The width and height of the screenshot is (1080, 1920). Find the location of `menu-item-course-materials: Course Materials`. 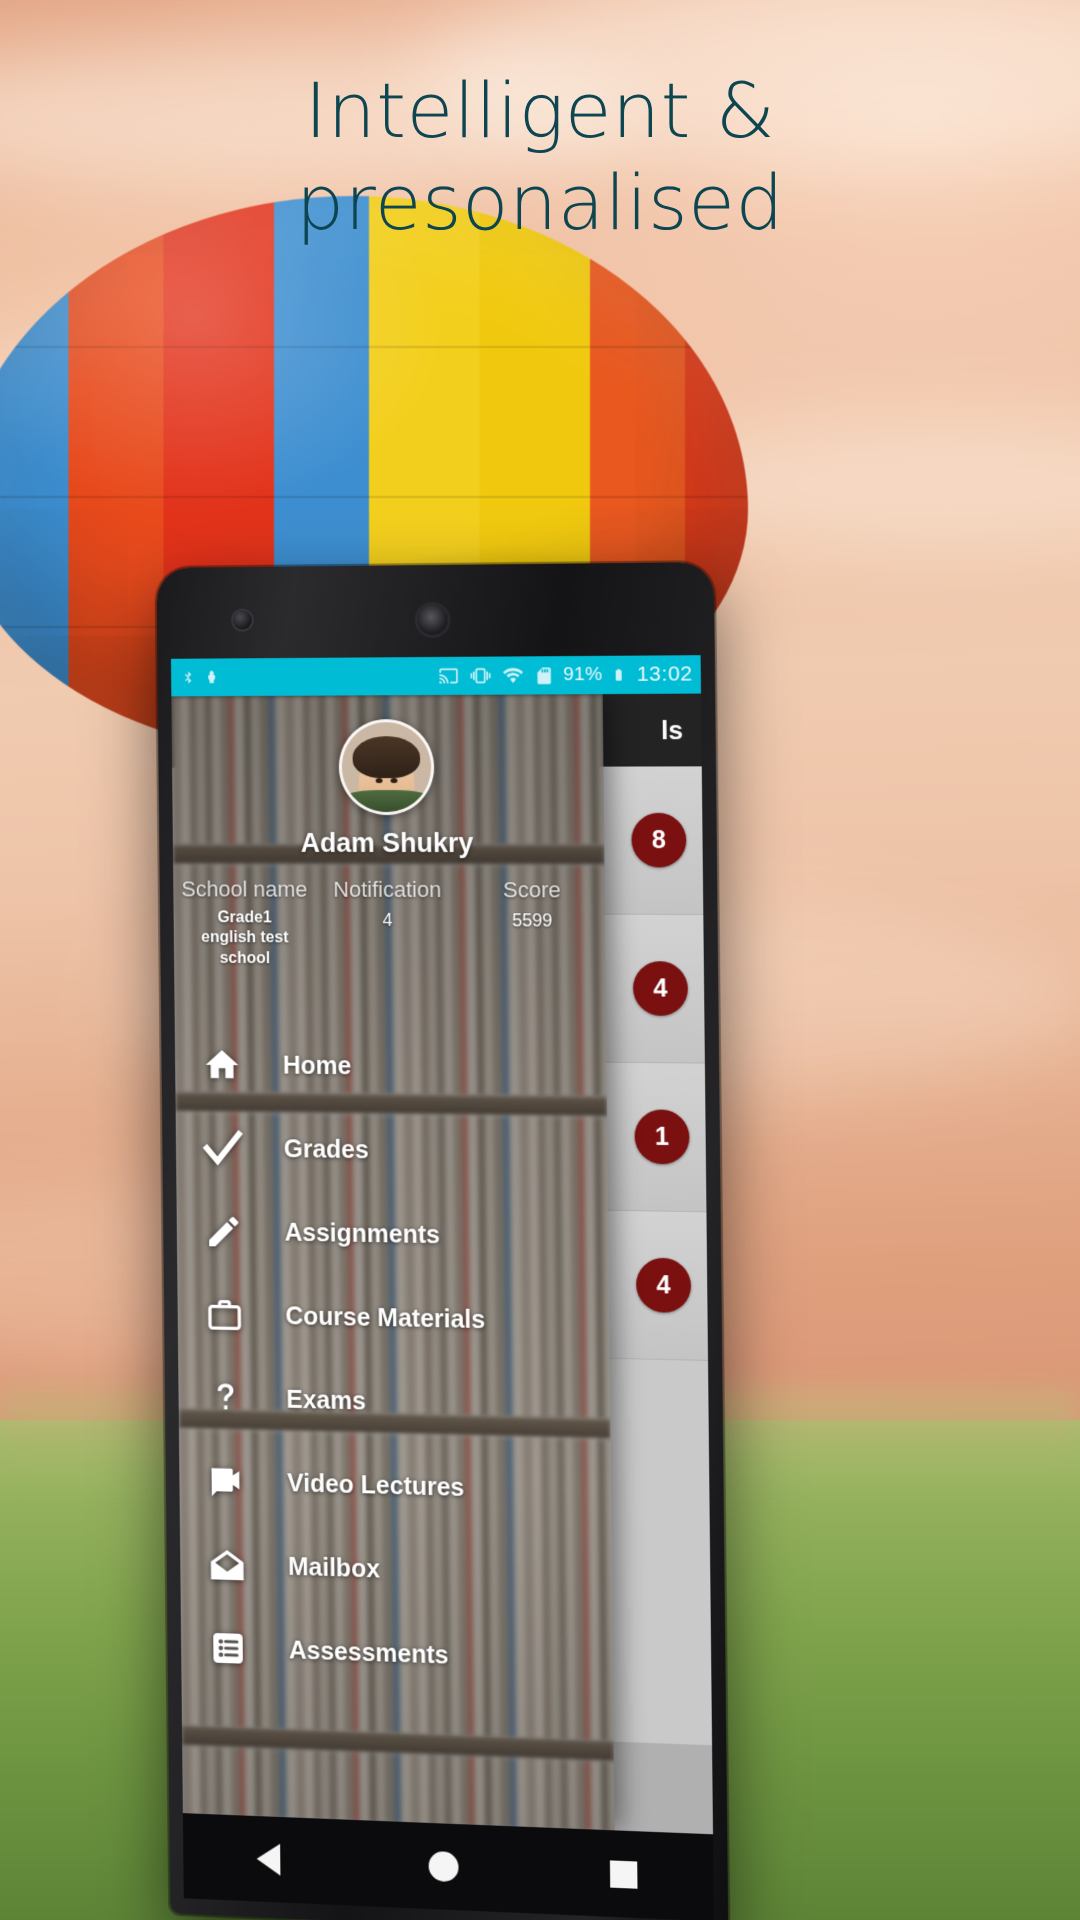

menu-item-course-materials: Course Materials is located at coordinates (393, 1318).